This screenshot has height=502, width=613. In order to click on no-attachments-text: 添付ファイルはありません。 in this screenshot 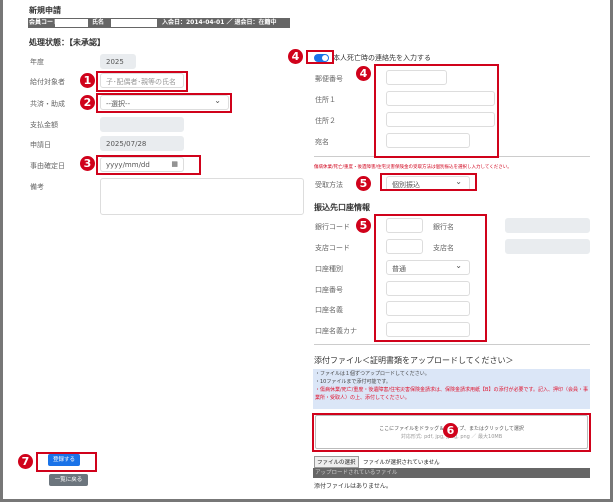, I will do `click(353, 486)`.